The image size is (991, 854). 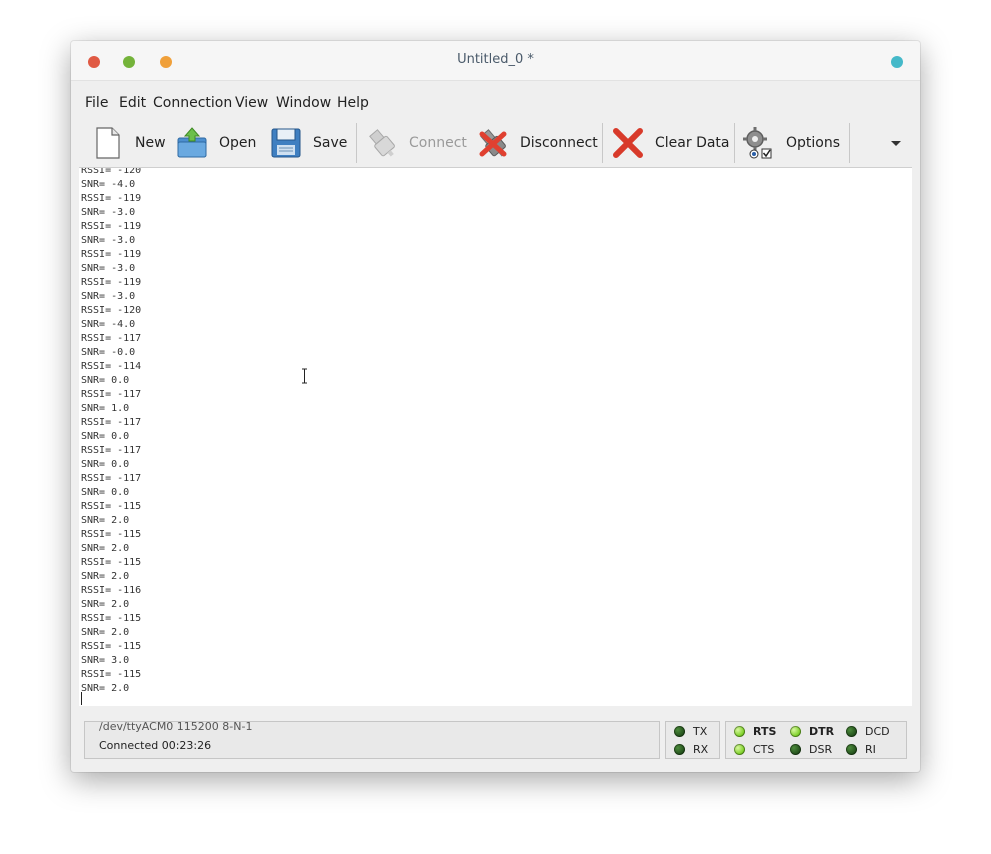 I want to click on dtr-led-icon, so click(x=795, y=731).